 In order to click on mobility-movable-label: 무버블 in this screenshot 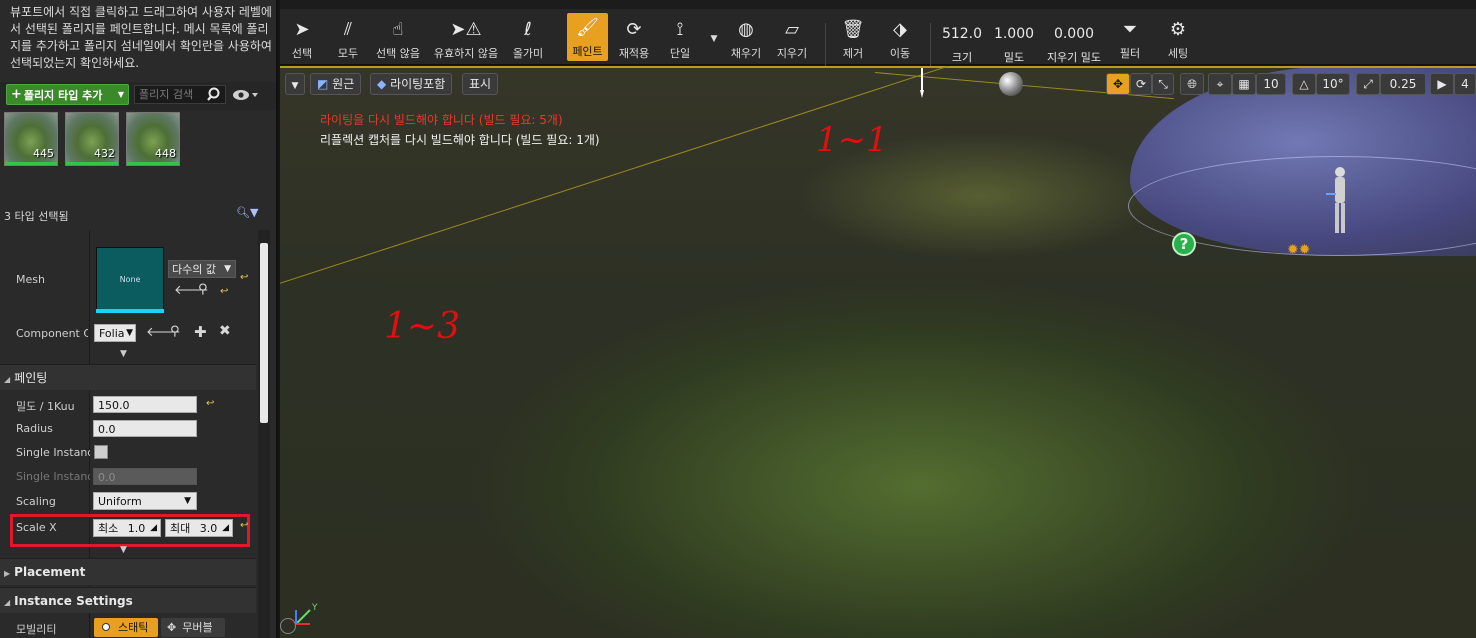, I will do `click(197, 627)`.